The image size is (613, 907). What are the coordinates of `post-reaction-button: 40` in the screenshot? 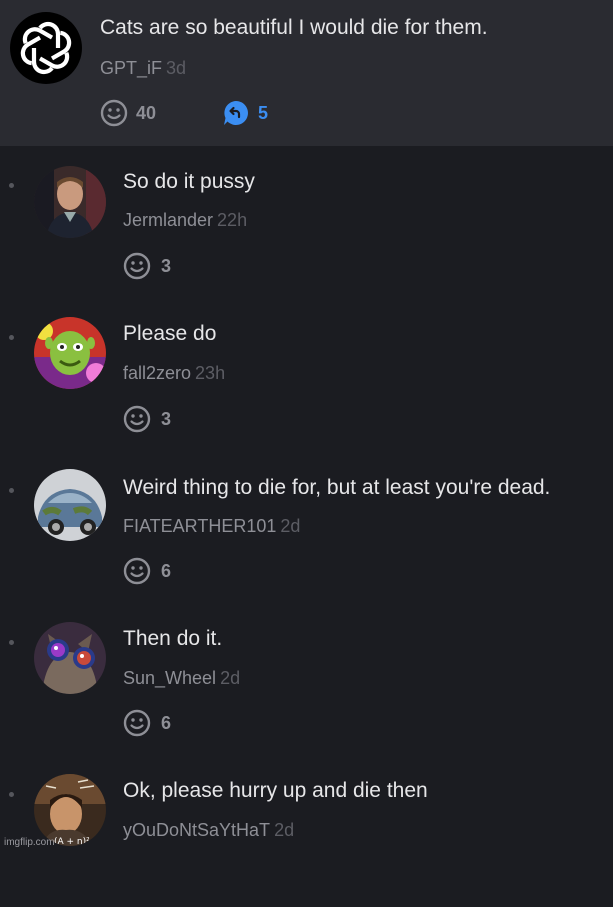 It's located at (128, 113).